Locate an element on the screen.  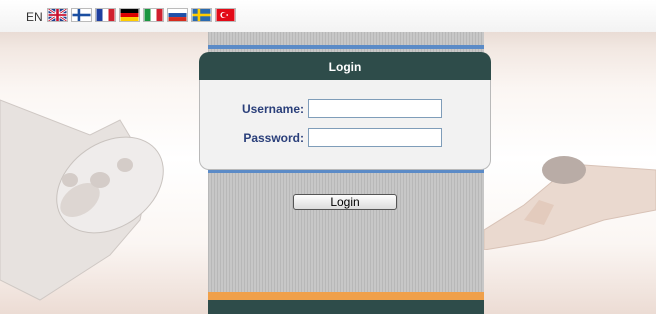
finland-flag-icon is located at coordinates (81, 15).